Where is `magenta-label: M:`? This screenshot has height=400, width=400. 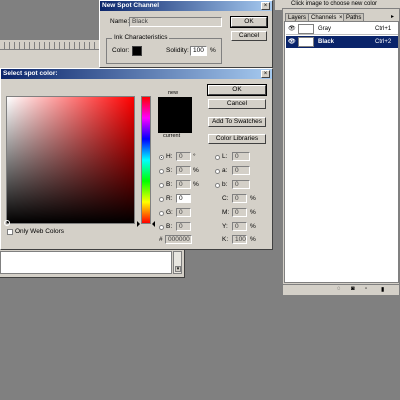 magenta-label: M: is located at coordinates (226, 212).